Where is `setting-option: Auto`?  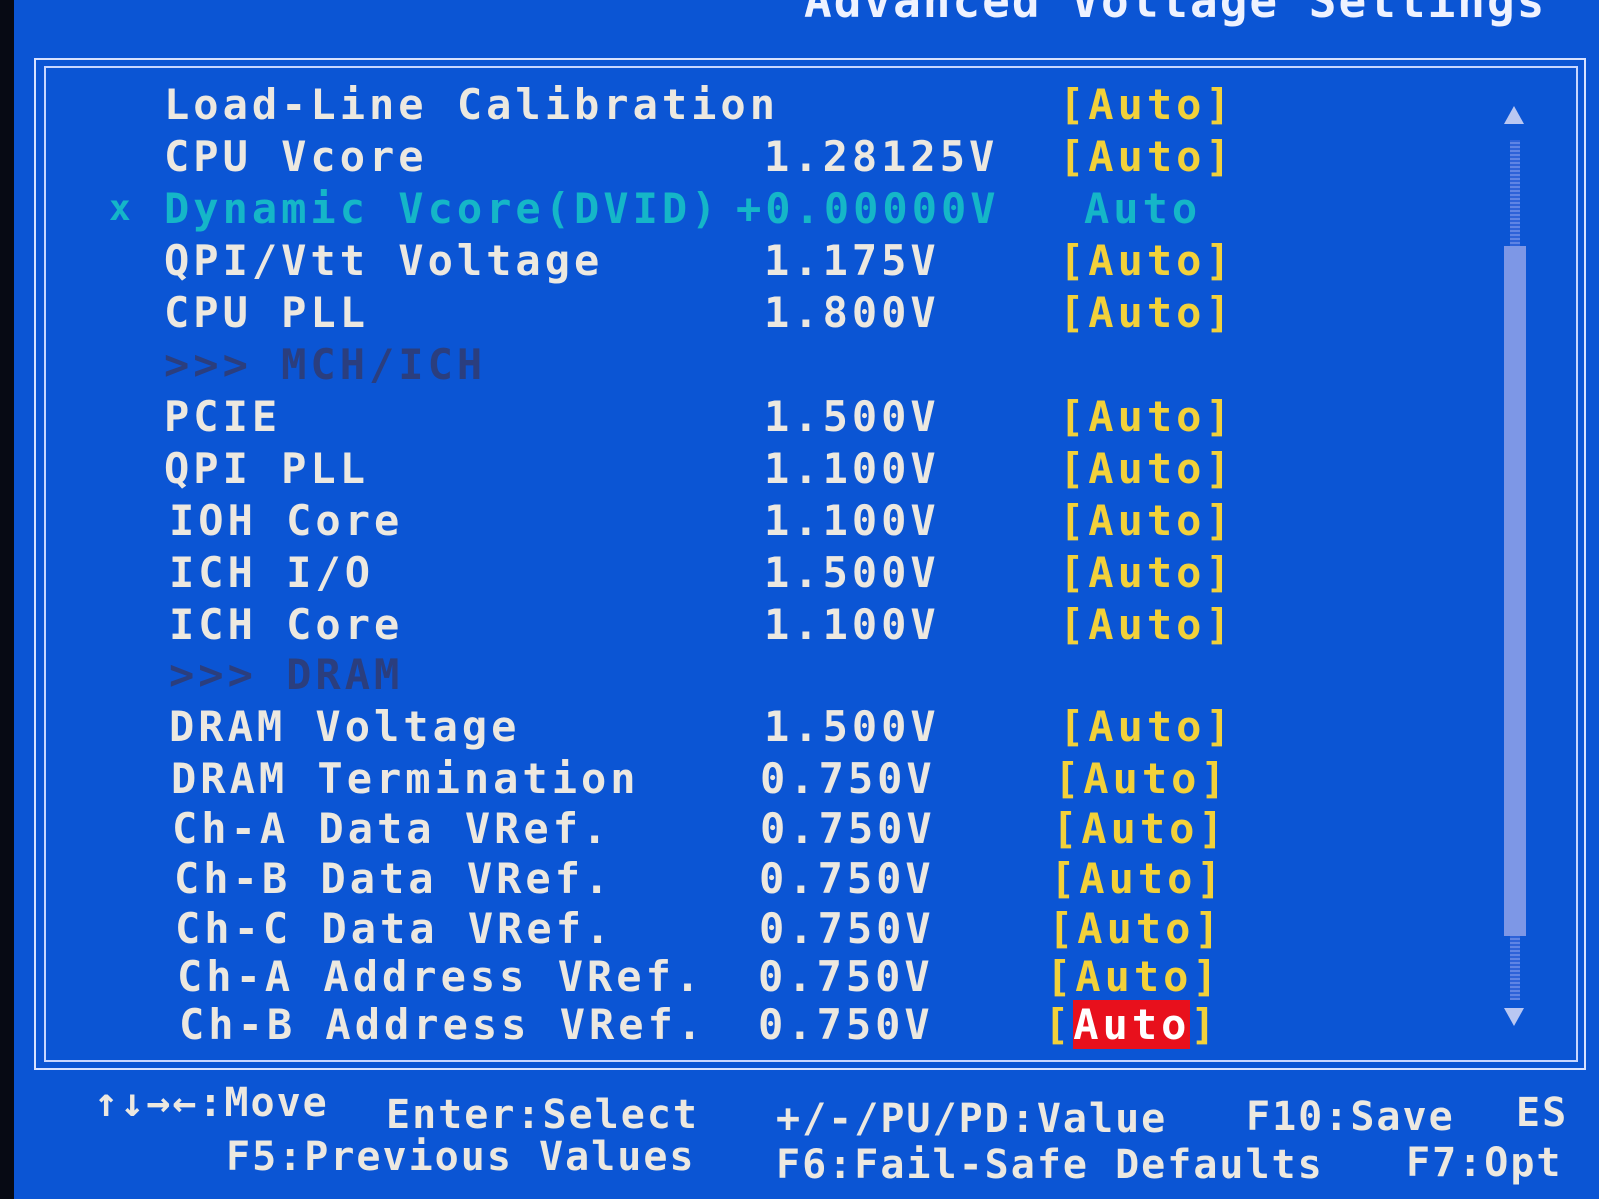 setting-option: Auto is located at coordinates (1143, 208).